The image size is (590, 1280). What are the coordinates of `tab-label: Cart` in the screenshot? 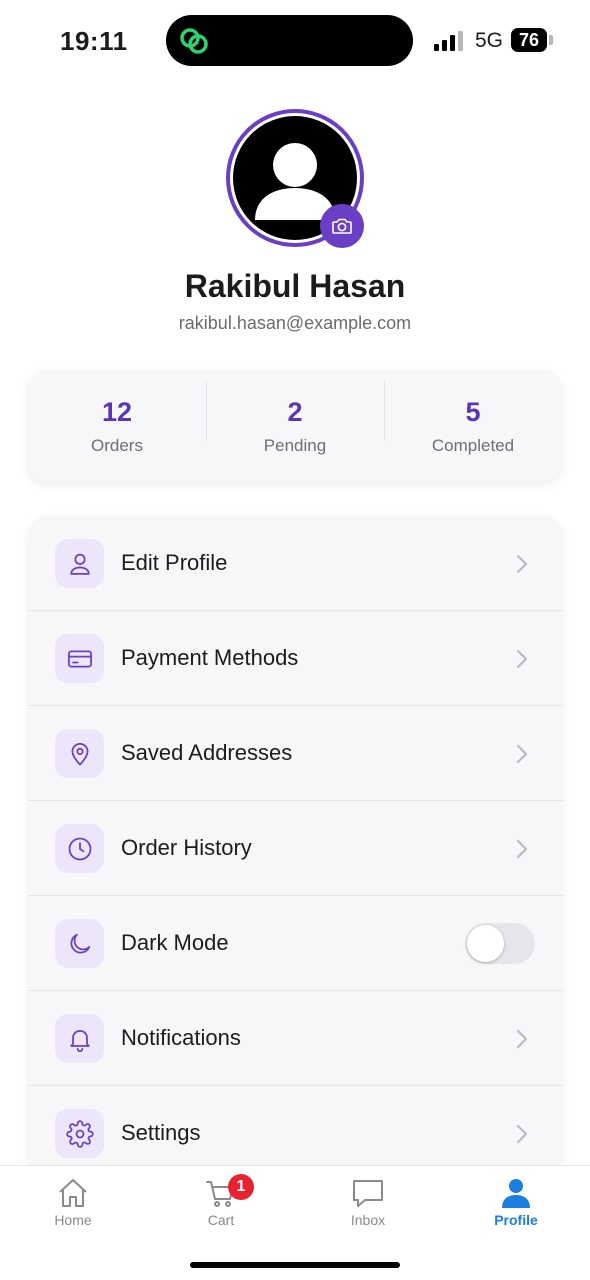 It's located at (221, 1220).